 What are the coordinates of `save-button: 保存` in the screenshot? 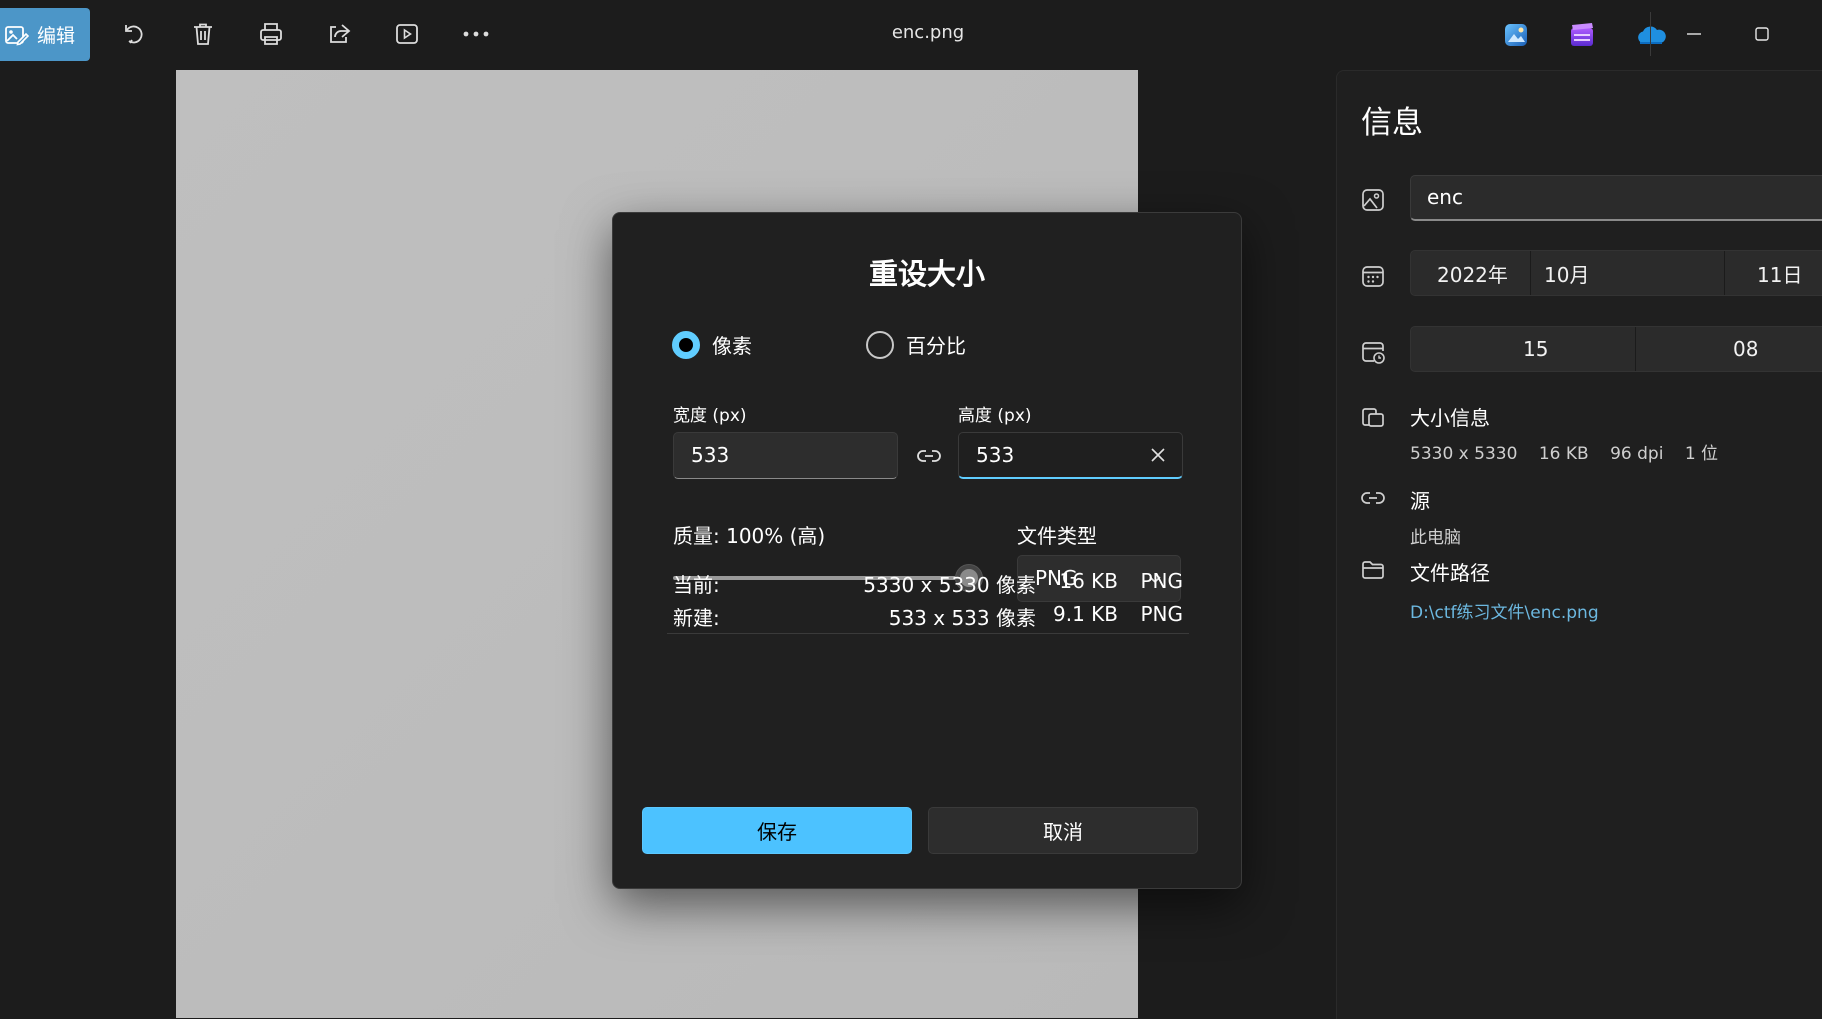 It's located at (777, 830).